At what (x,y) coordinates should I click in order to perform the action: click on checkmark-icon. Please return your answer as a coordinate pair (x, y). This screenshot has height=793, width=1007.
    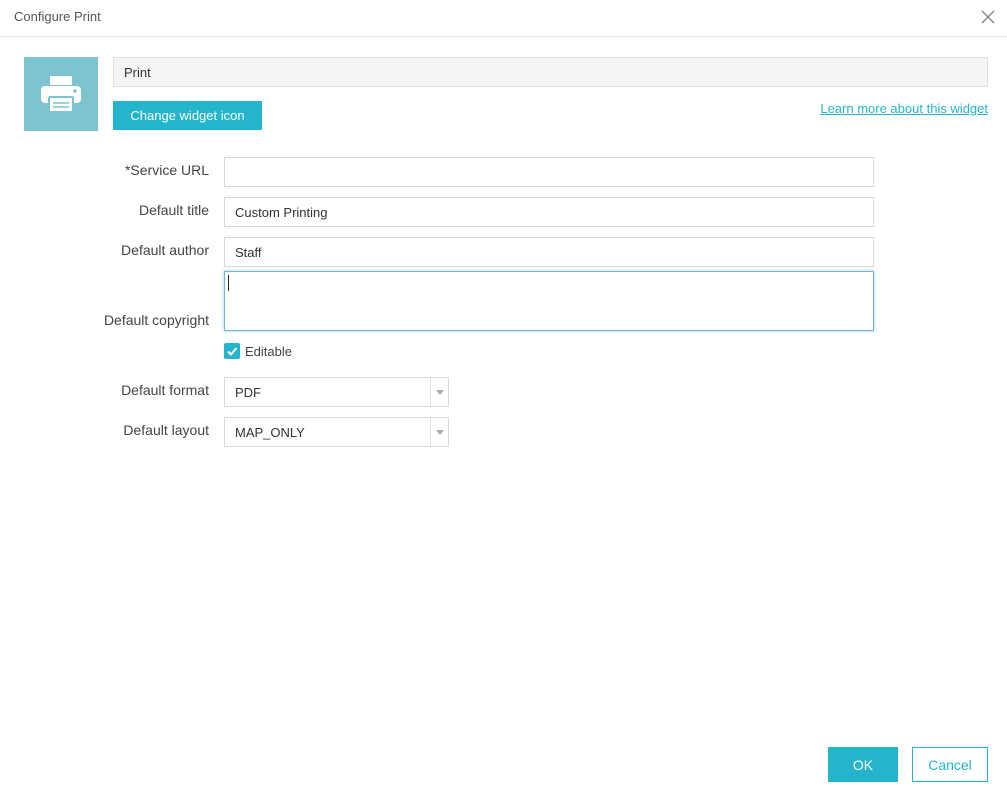
    Looking at the image, I should click on (232, 351).